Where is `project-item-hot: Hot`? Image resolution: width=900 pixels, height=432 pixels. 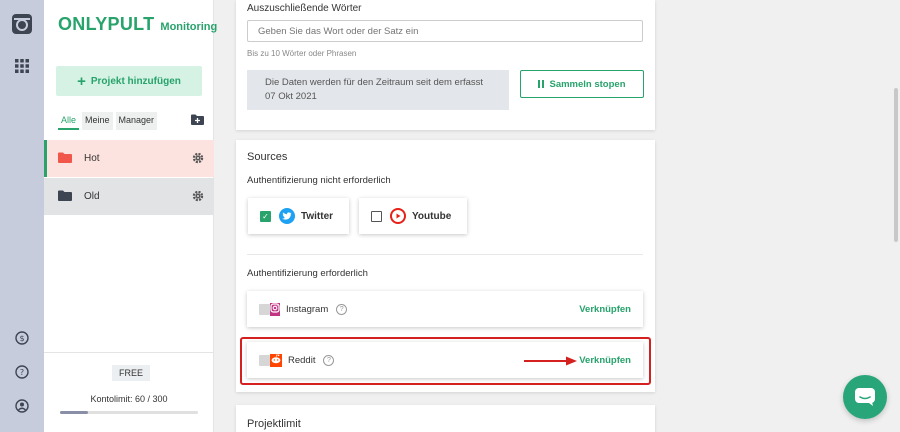
project-item-hot: Hot is located at coordinates (129, 158).